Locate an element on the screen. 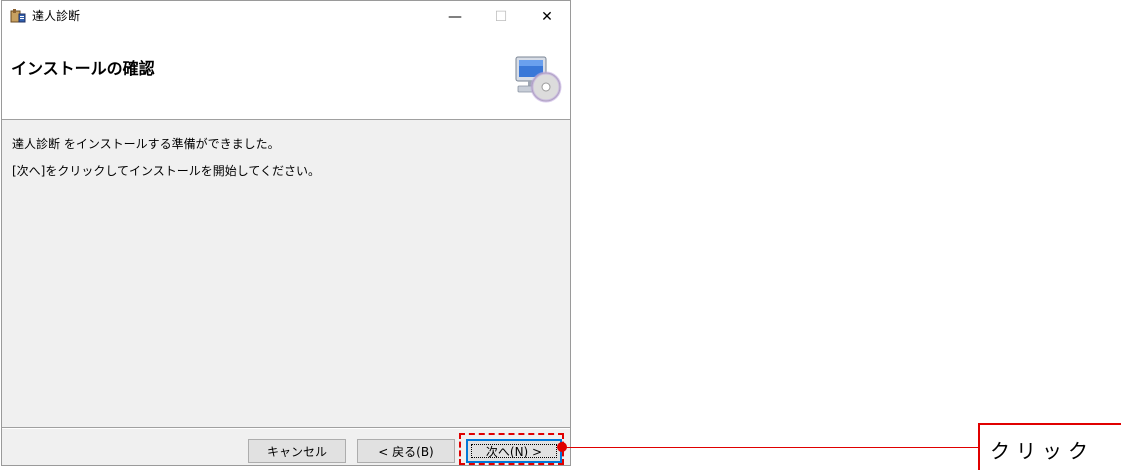 The height and width of the screenshot is (470, 1121). ready-message: 達人診断 をインストールする準備ができました。 is located at coordinates (146, 144).